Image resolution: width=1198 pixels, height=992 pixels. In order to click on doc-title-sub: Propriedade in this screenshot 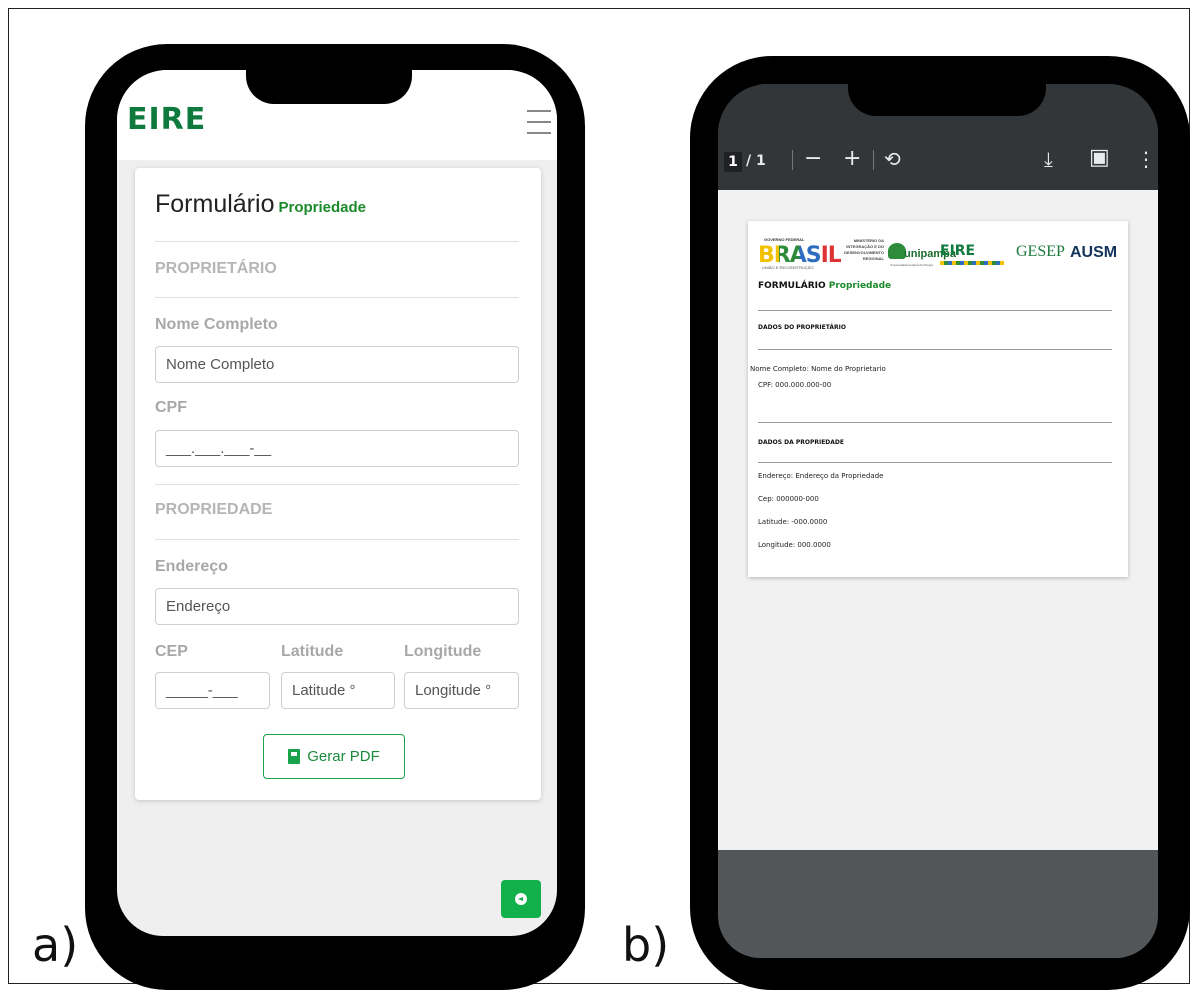, I will do `click(860, 286)`.